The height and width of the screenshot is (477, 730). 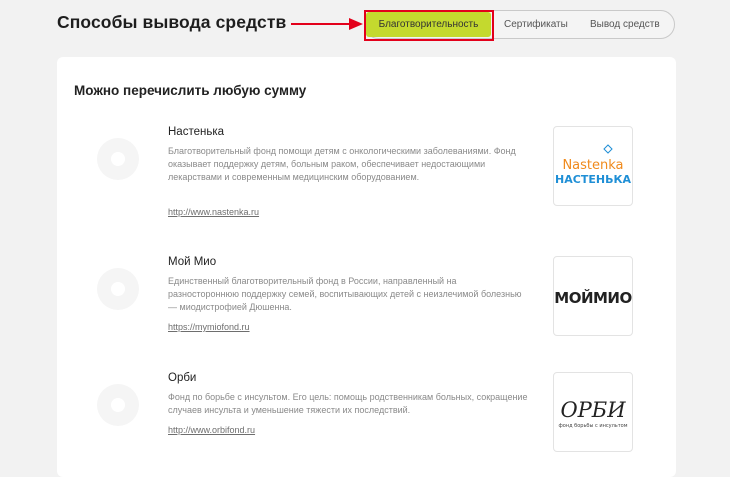 I want to click on butterfly-icon, so click(x=608, y=149).